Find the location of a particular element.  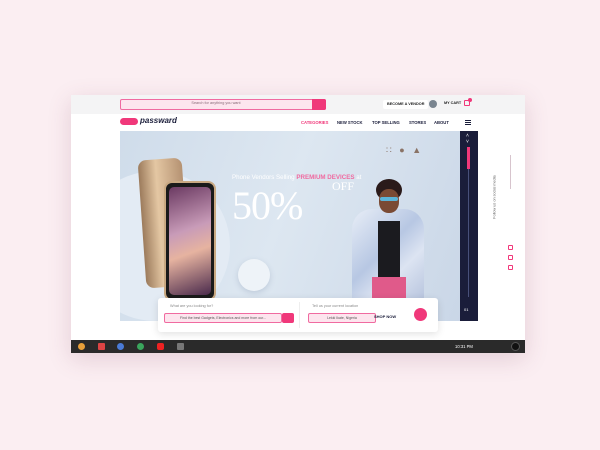

become-vendor-button: BECOME A VENDOR is located at coordinates (406, 104).